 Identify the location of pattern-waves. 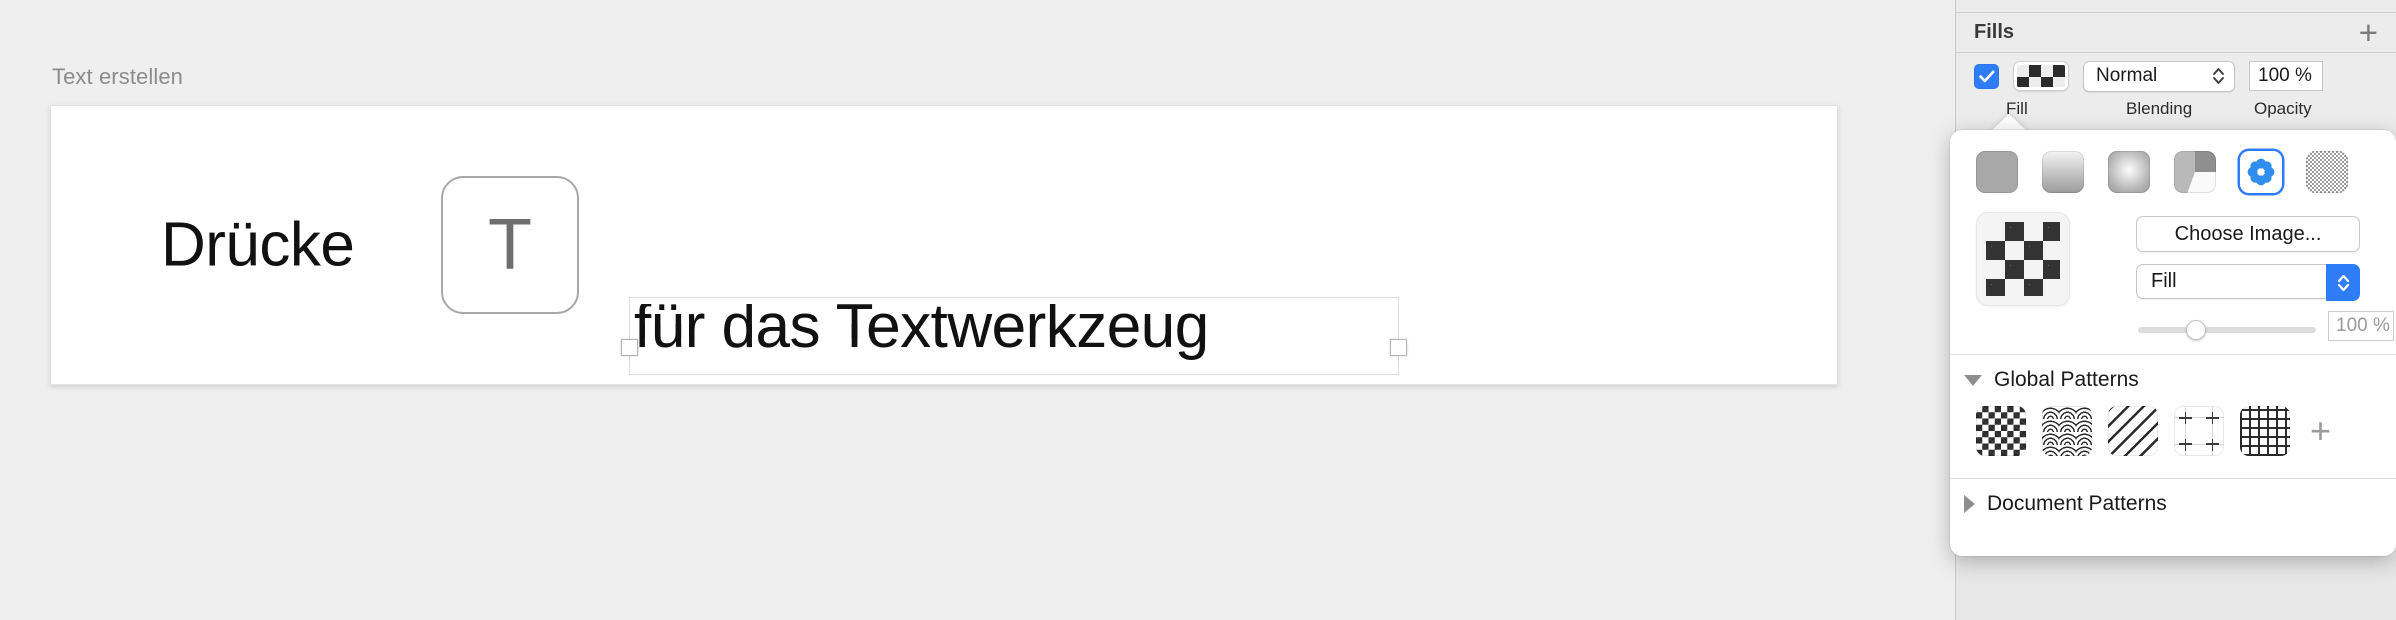
(2067, 431).